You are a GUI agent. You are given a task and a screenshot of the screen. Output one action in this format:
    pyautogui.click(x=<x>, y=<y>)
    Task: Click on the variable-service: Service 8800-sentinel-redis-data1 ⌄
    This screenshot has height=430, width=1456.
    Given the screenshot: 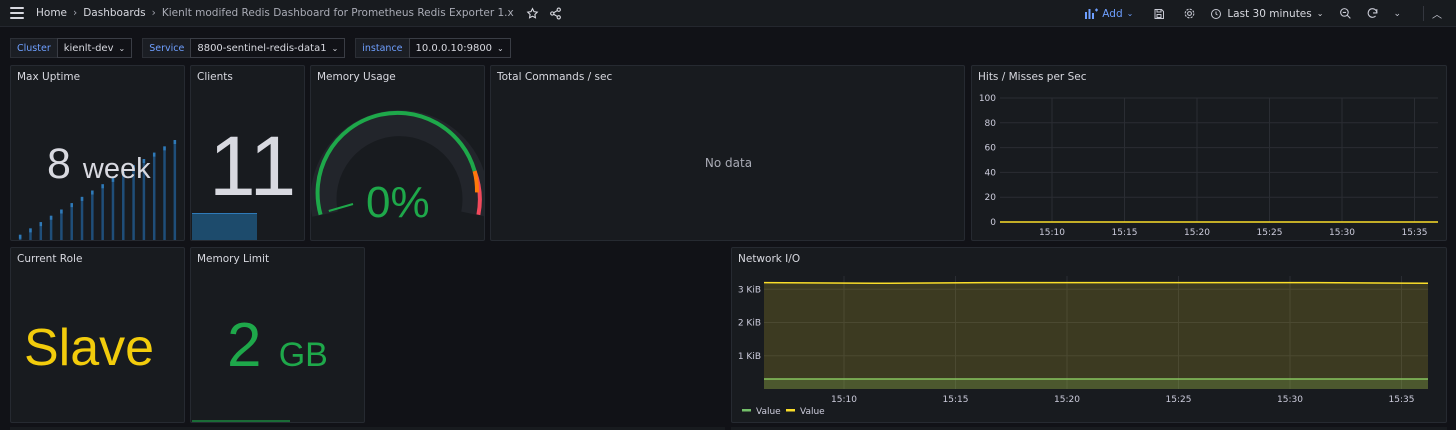 What is the action you would take?
    pyautogui.click(x=244, y=48)
    